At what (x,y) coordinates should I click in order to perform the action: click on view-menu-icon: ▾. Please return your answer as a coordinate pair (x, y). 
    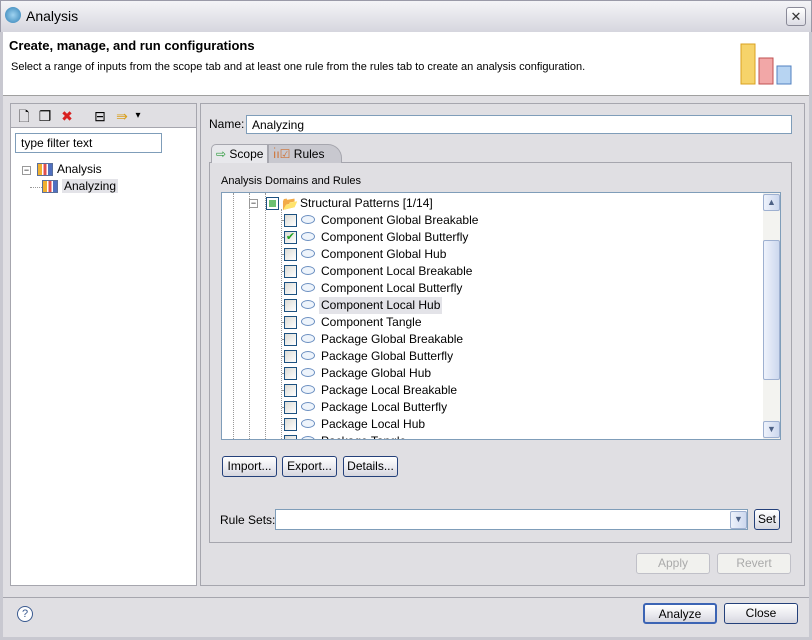
    Looking at the image, I should click on (138, 116).